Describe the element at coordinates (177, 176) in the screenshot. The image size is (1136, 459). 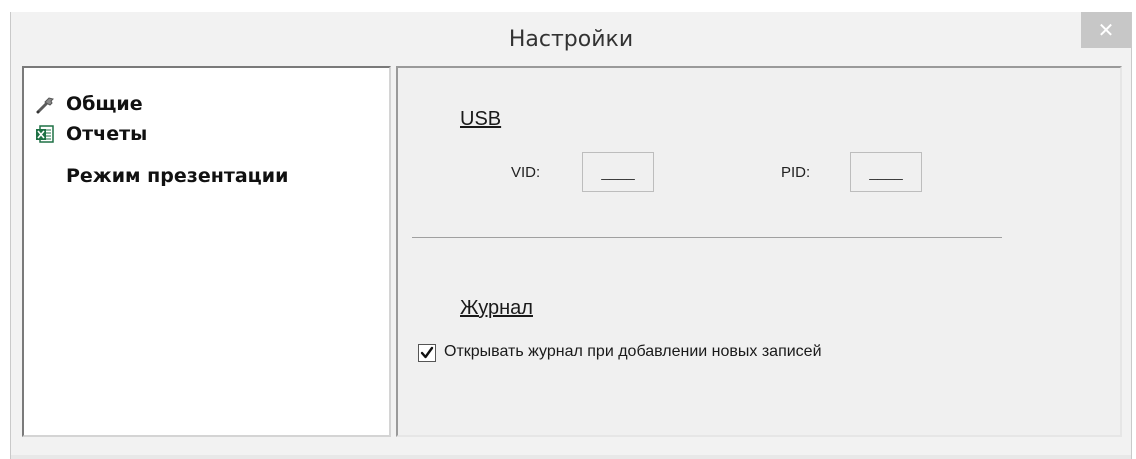
I see `nav-item-label: Режим презентации` at that location.